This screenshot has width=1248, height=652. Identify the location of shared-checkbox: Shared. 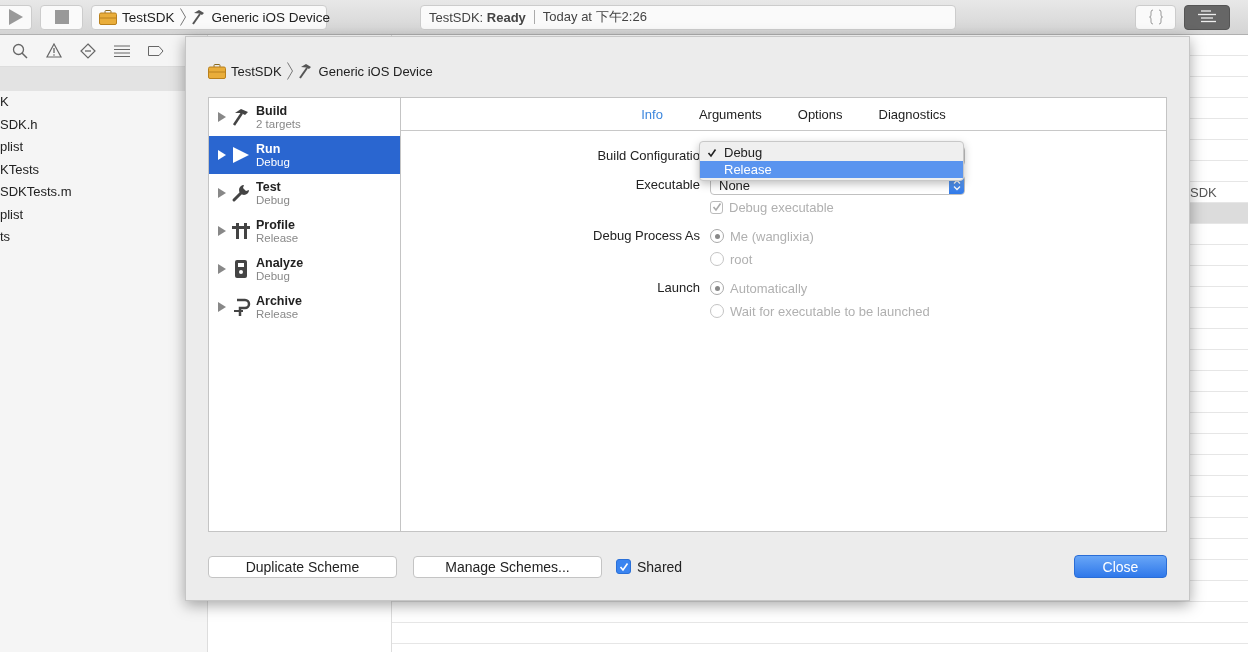
(649, 566).